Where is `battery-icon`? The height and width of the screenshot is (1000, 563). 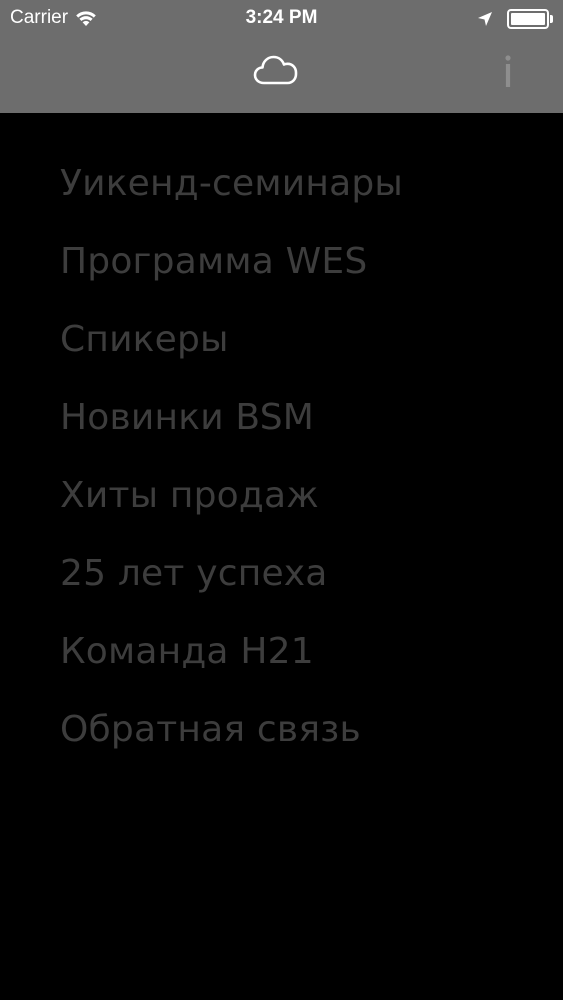
battery-icon is located at coordinates (530, 19).